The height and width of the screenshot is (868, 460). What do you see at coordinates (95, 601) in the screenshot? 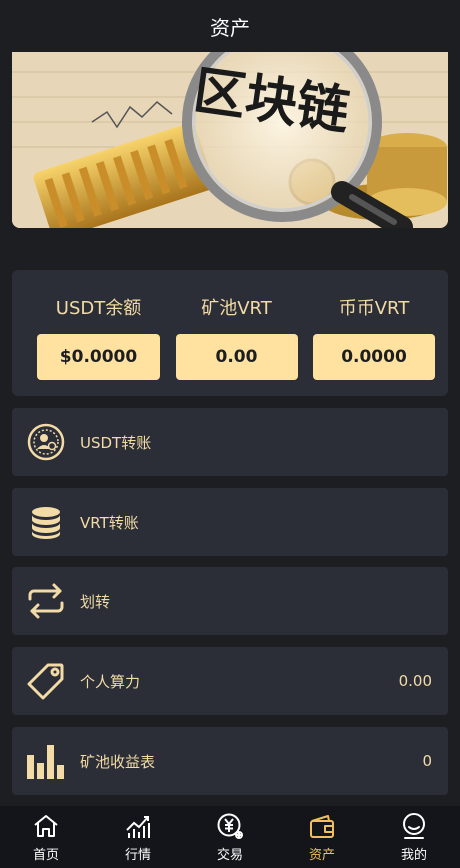
I see `menu-label: 划转` at bounding box center [95, 601].